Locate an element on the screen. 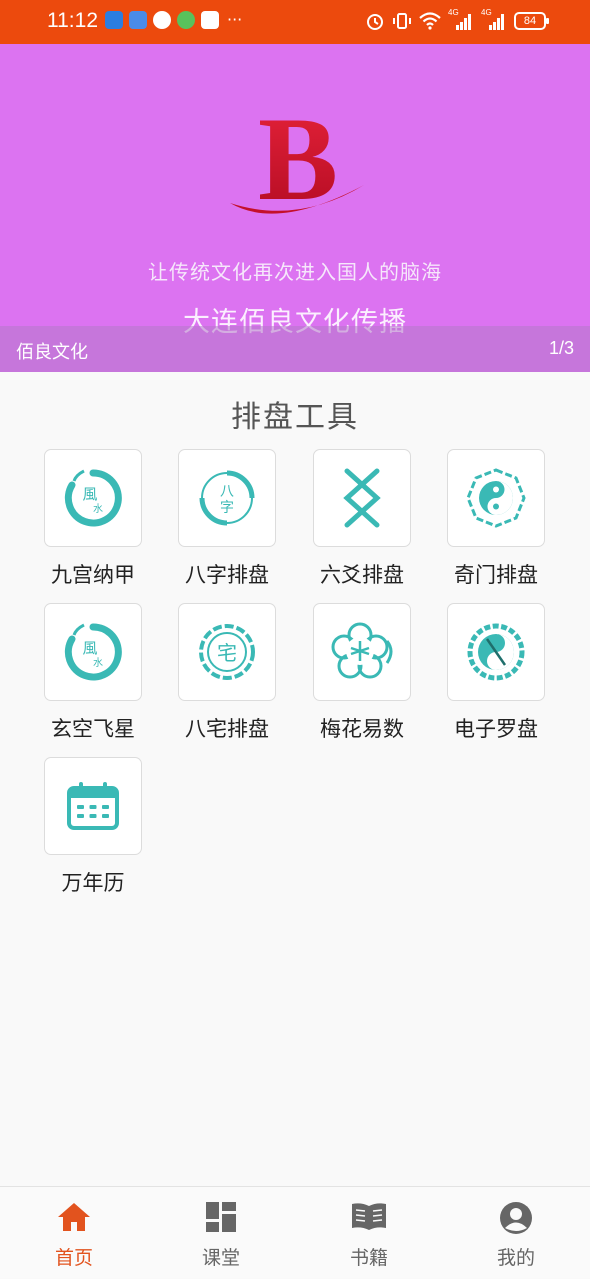 The image size is (590, 1279). tool-liuyao-paipan: 六爻排盘 is located at coordinates (362, 519).